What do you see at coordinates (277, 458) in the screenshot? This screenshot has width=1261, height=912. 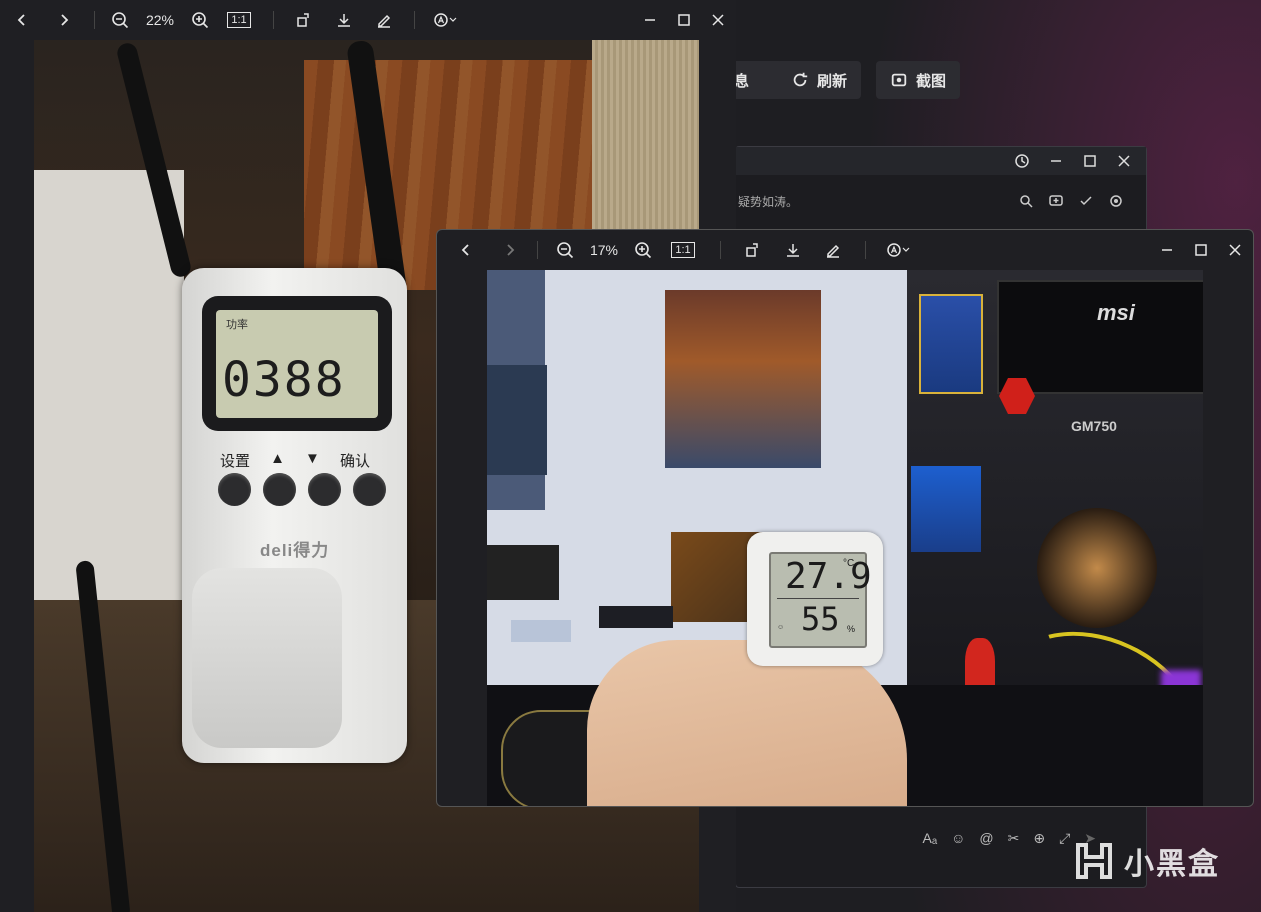 I see `meter-label-up: ▲` at bounding box center [277, 458].